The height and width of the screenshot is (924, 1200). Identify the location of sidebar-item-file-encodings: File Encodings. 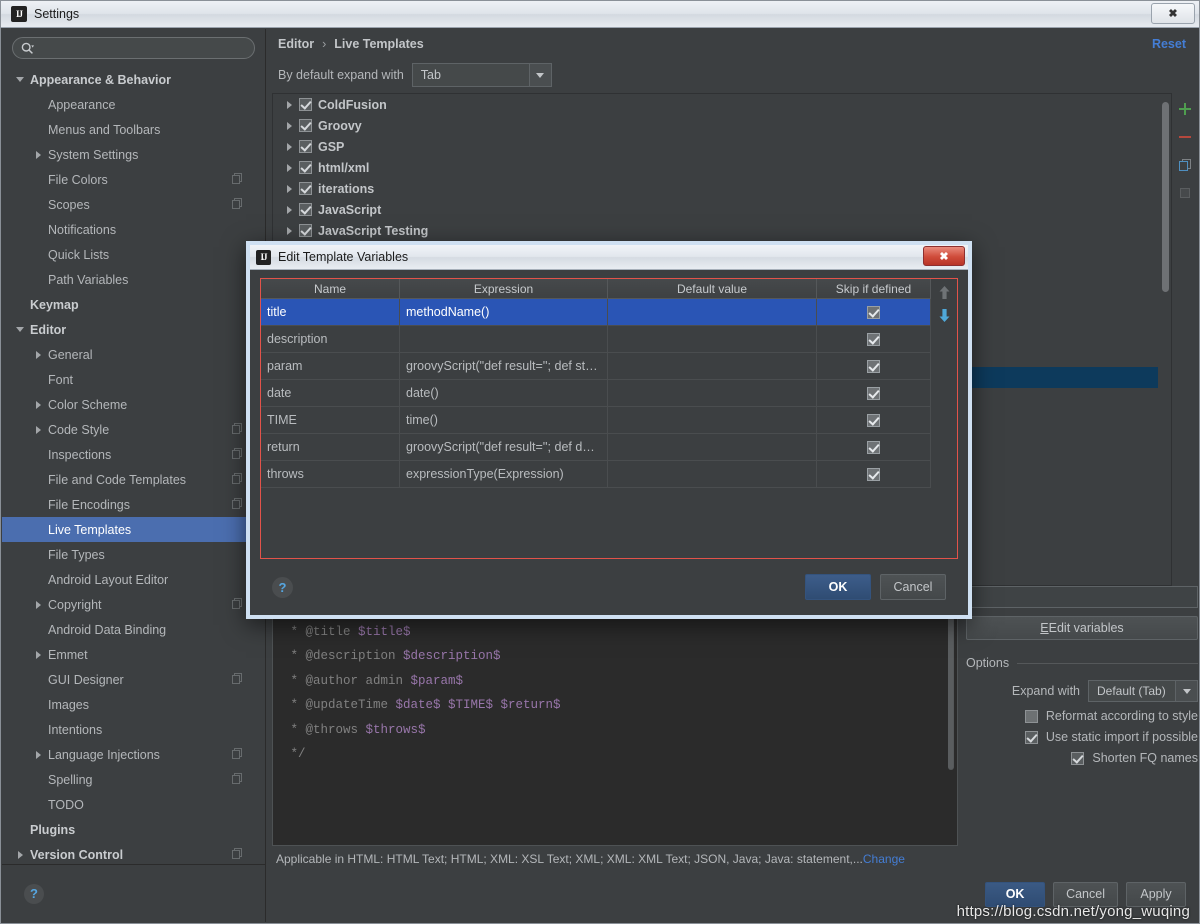
(133, 504).